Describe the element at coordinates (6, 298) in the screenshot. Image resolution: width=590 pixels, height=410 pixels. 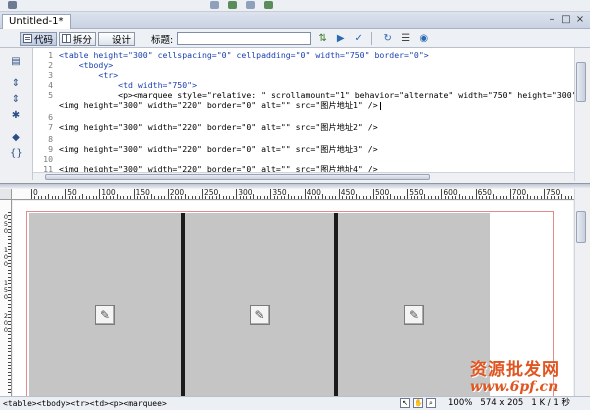
I see `vertical-ruler: 050100150200` at that location.